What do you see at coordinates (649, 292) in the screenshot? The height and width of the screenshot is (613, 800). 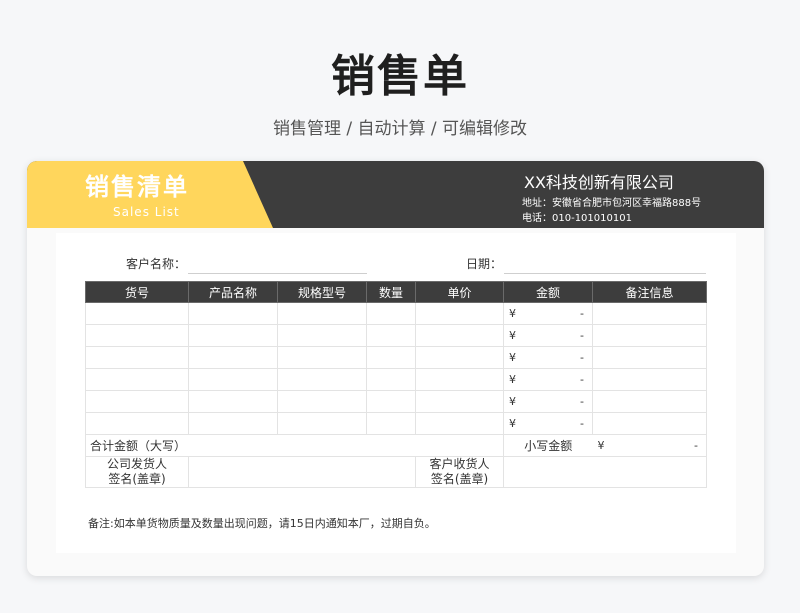 I see `header-remarks: 备注信息` at bounding box center [649, 292].